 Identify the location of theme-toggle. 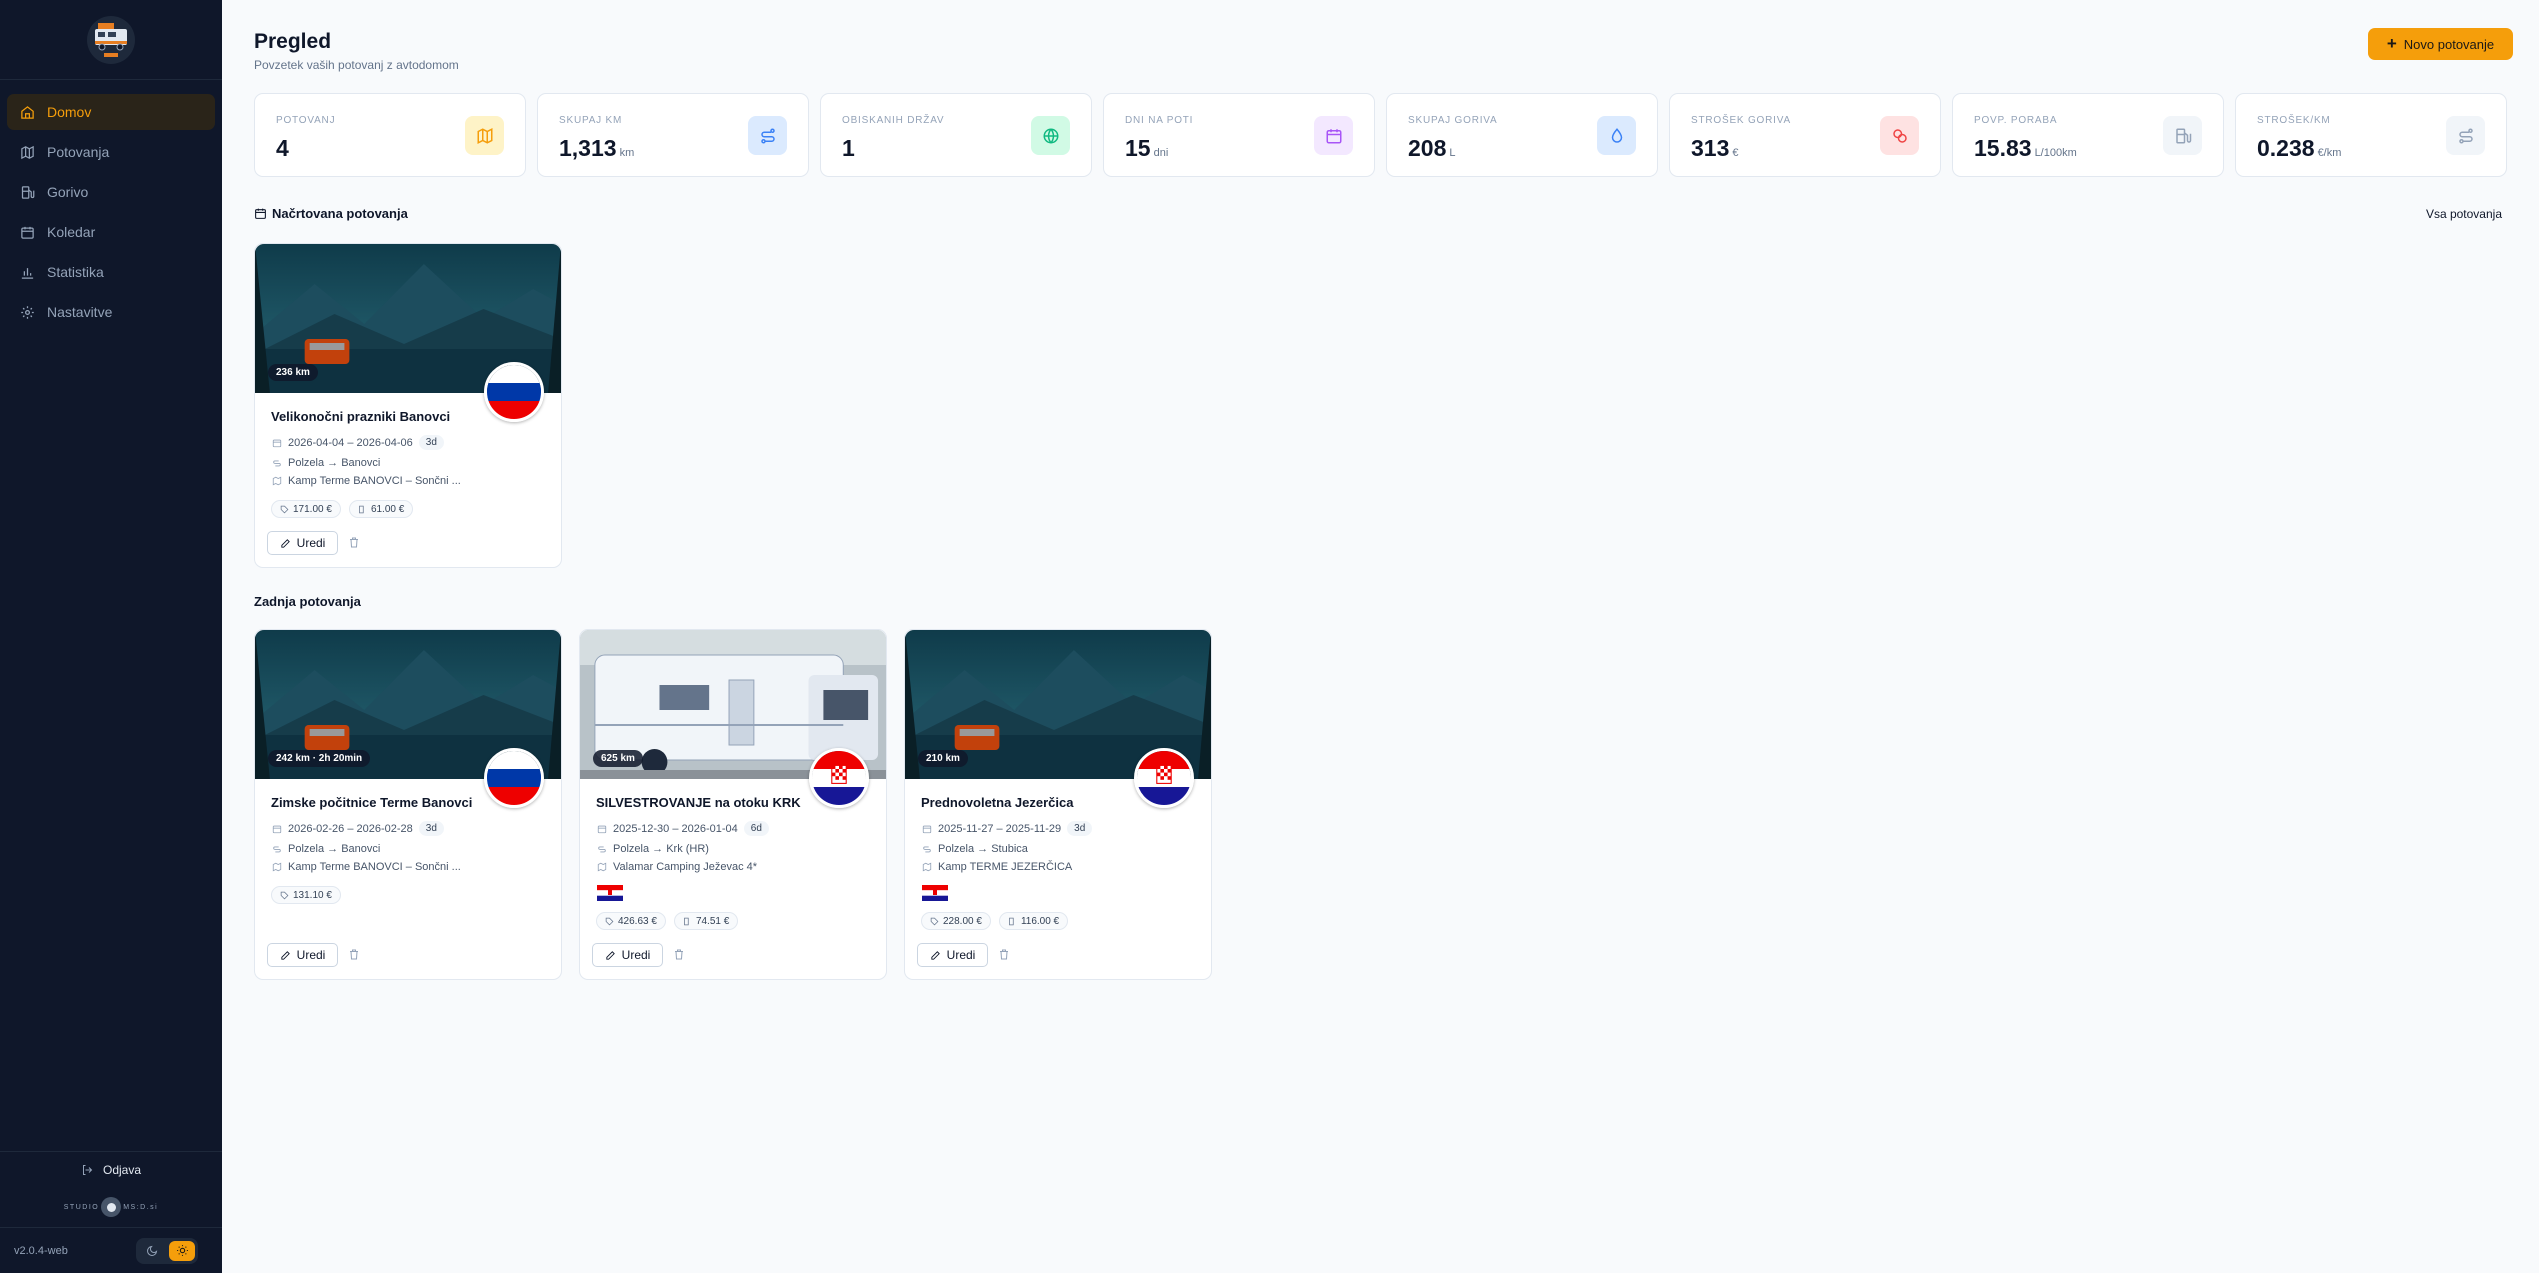
(167, 1250).